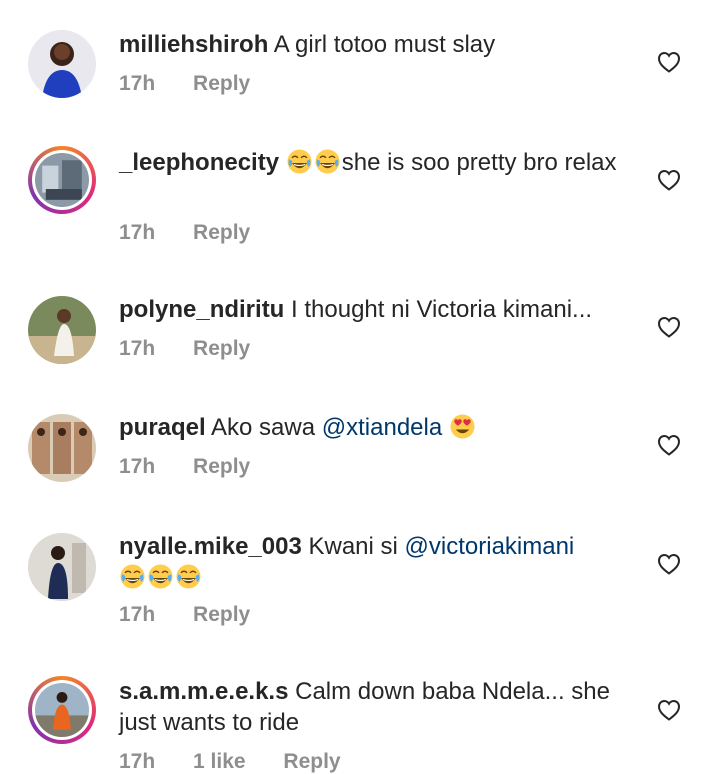 The image size is (720, 774). I want to click on comment-text: nyalle.mike_003 Kwani si @victoriakimani, so click(379, 562).